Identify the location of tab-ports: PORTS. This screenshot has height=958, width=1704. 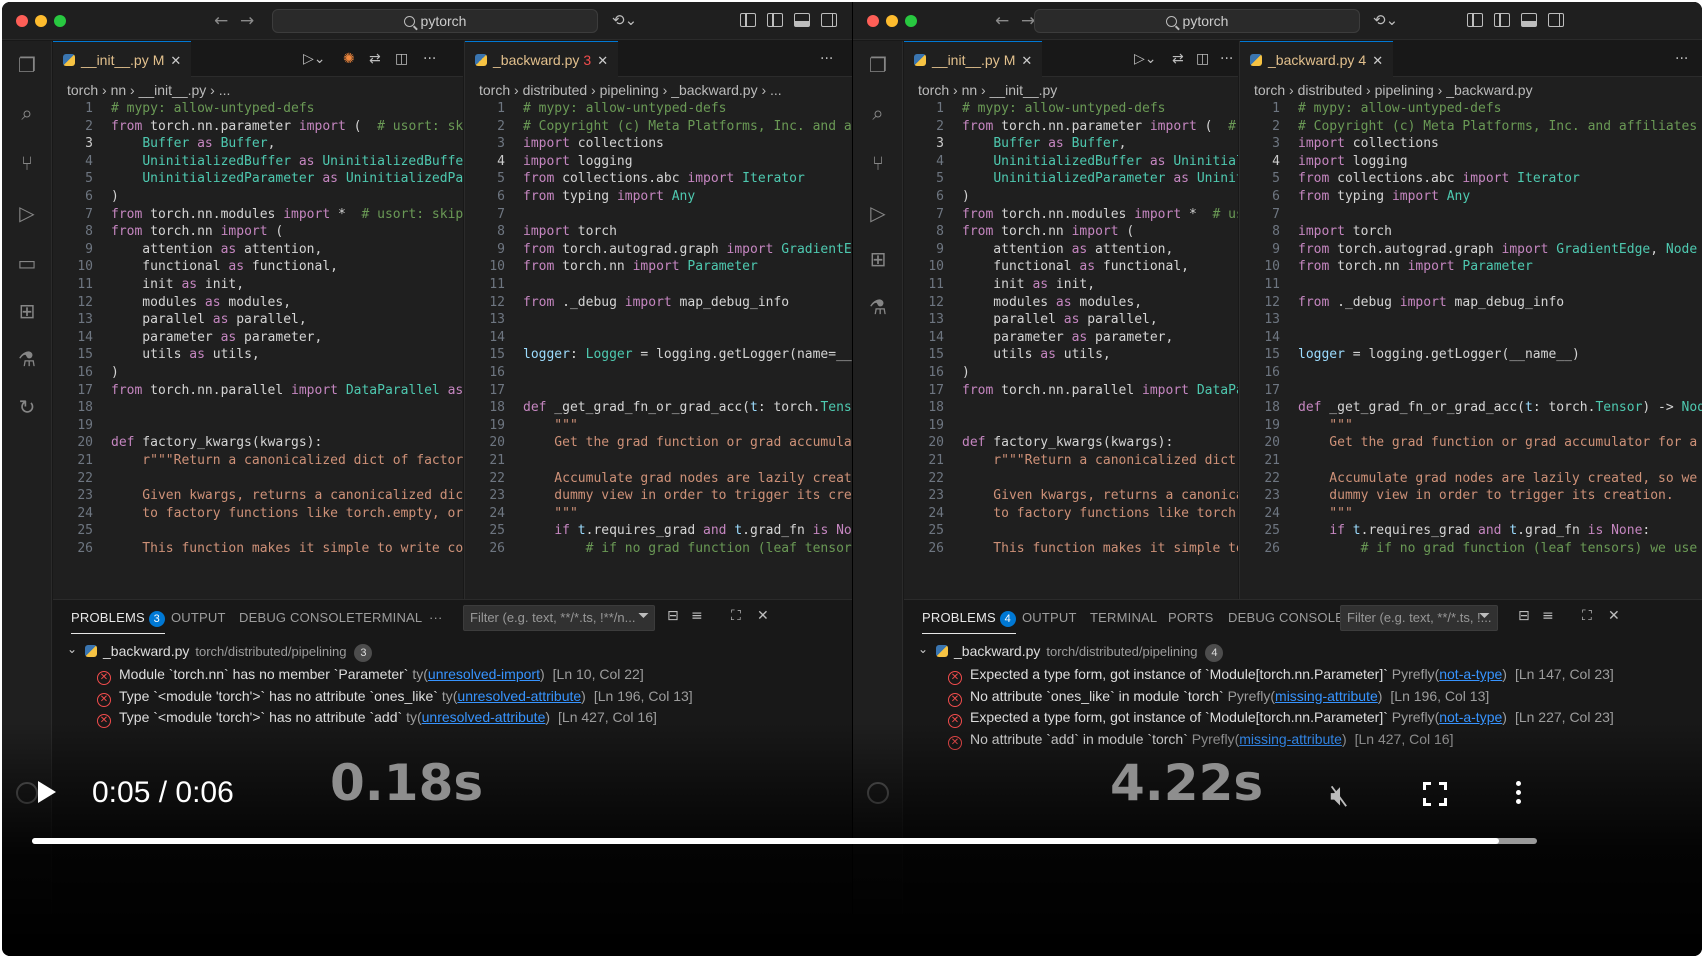
(1191, 617).